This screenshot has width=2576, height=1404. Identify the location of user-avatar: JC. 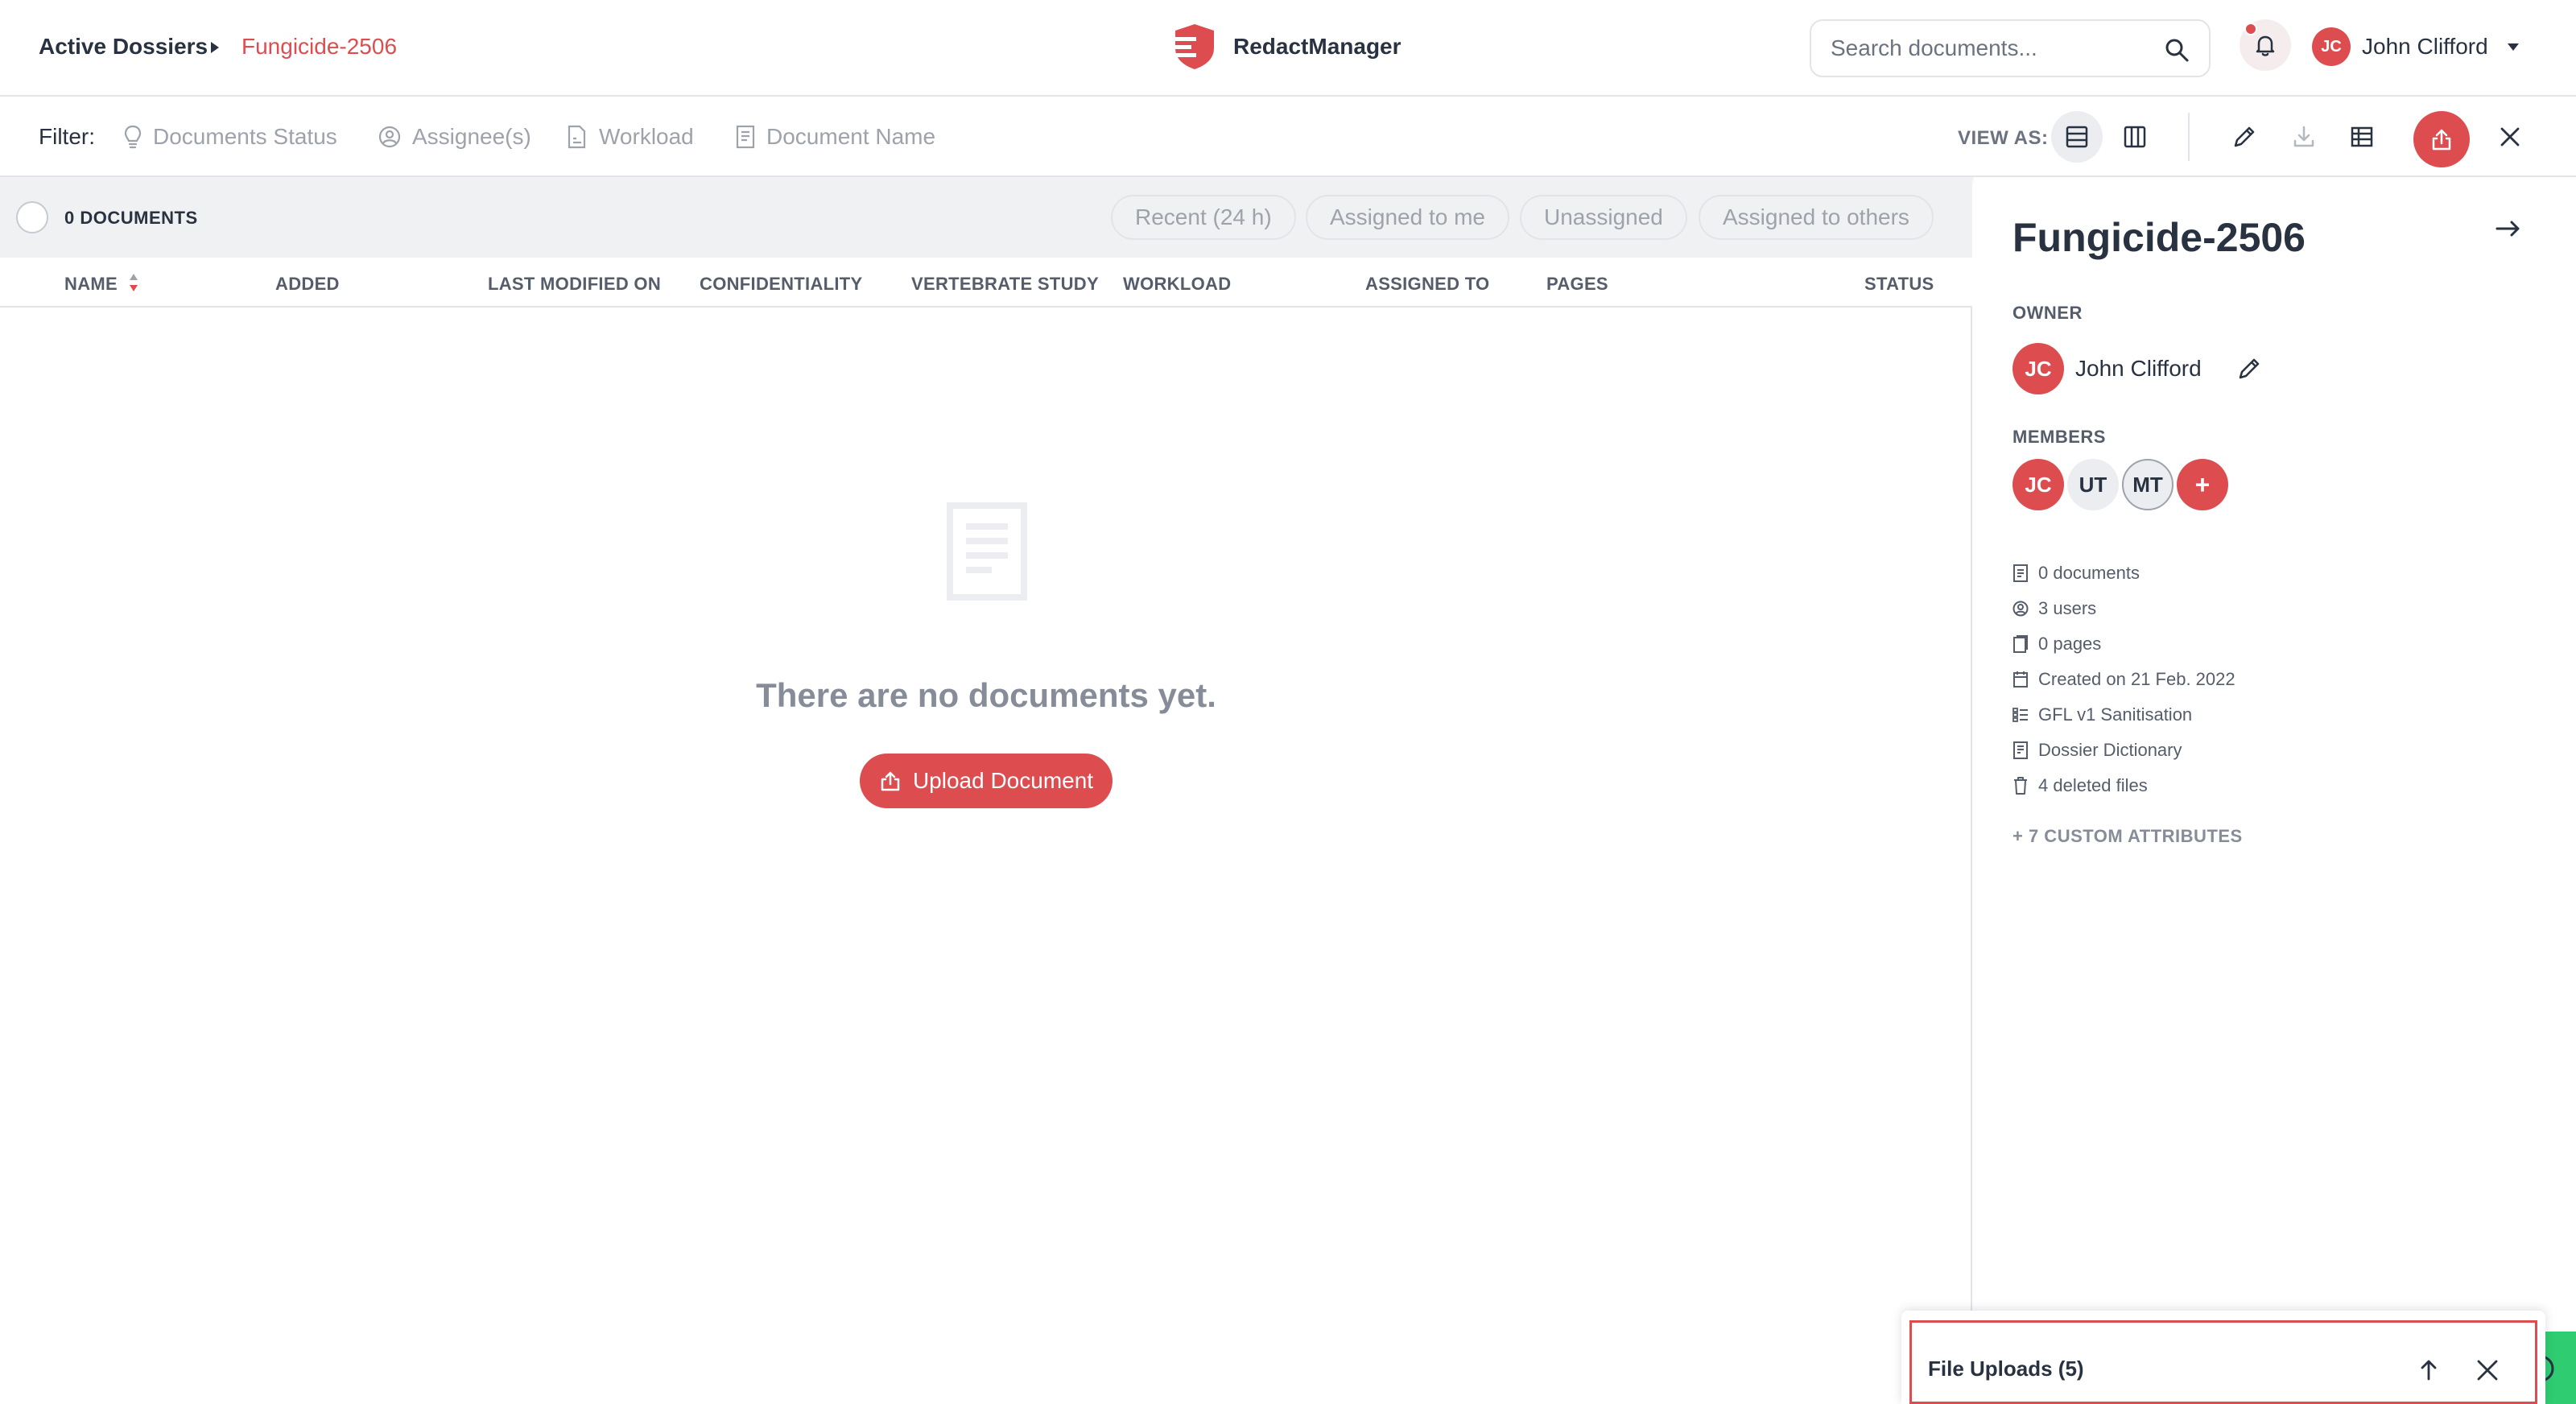
(2331, 47).